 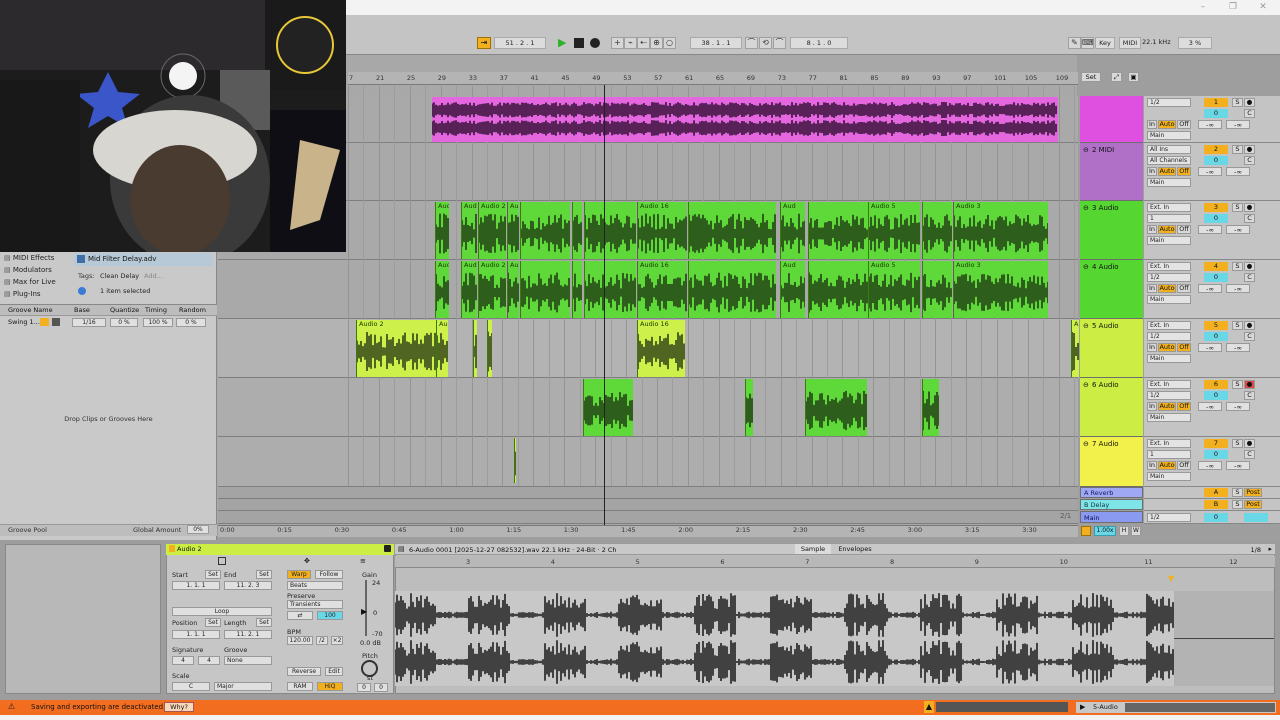 I want to click on keyboard-icon: ⌨, so click(x=1087, y=43).